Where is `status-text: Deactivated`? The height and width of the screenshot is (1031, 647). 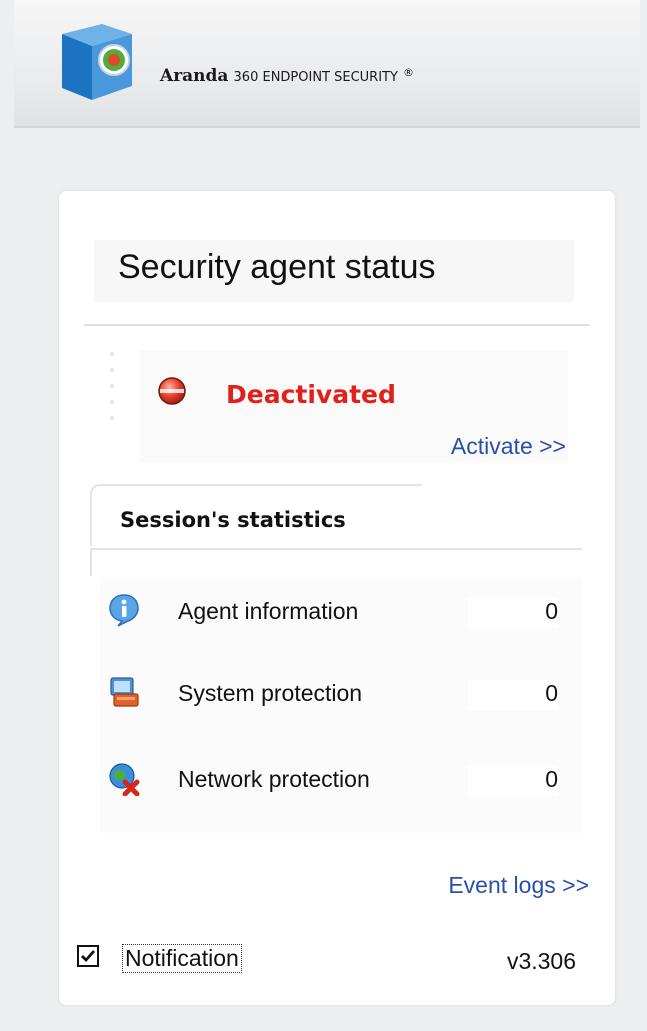 status-text: Deactivated is located at coordinates (311, 394).